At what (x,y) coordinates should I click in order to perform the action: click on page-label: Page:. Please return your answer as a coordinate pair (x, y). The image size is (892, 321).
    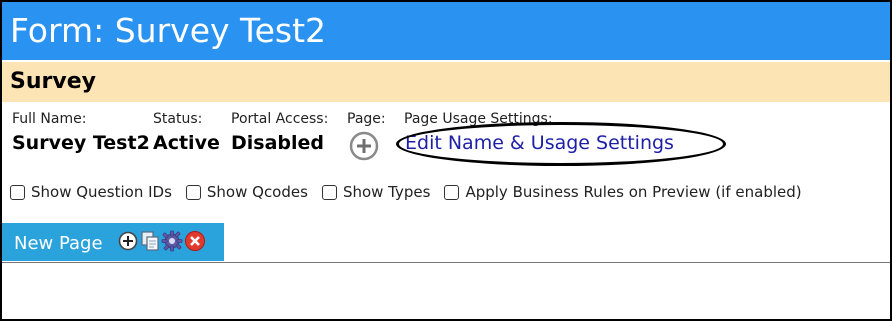
    Looking at the image, I should click on (366, 119).